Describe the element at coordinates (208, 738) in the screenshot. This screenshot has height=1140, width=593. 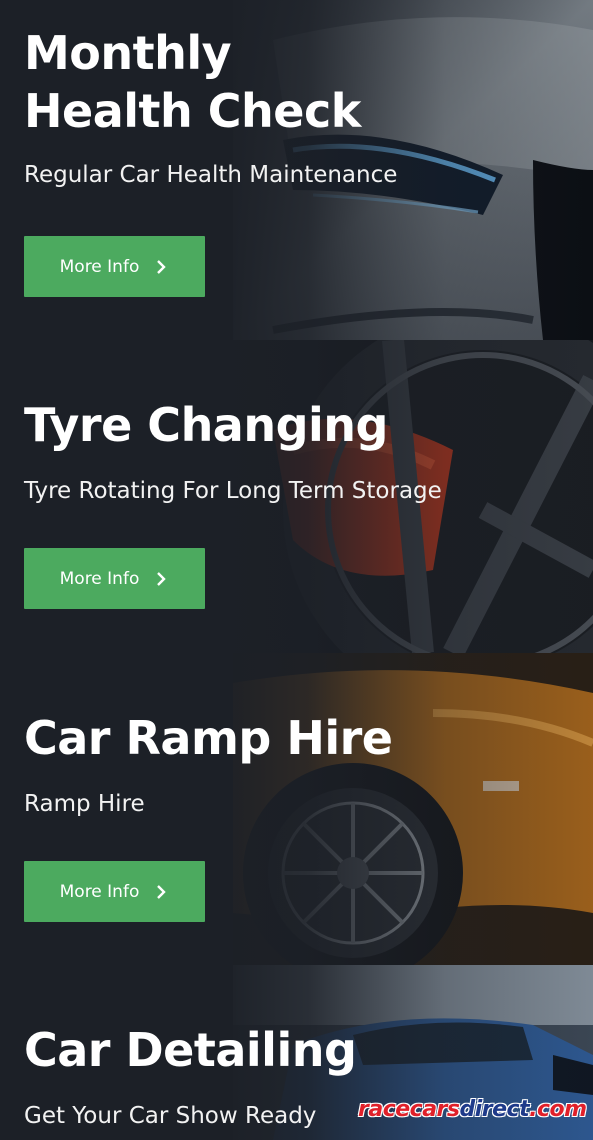
I see `service-title: Car Ramp Hire` at that location.